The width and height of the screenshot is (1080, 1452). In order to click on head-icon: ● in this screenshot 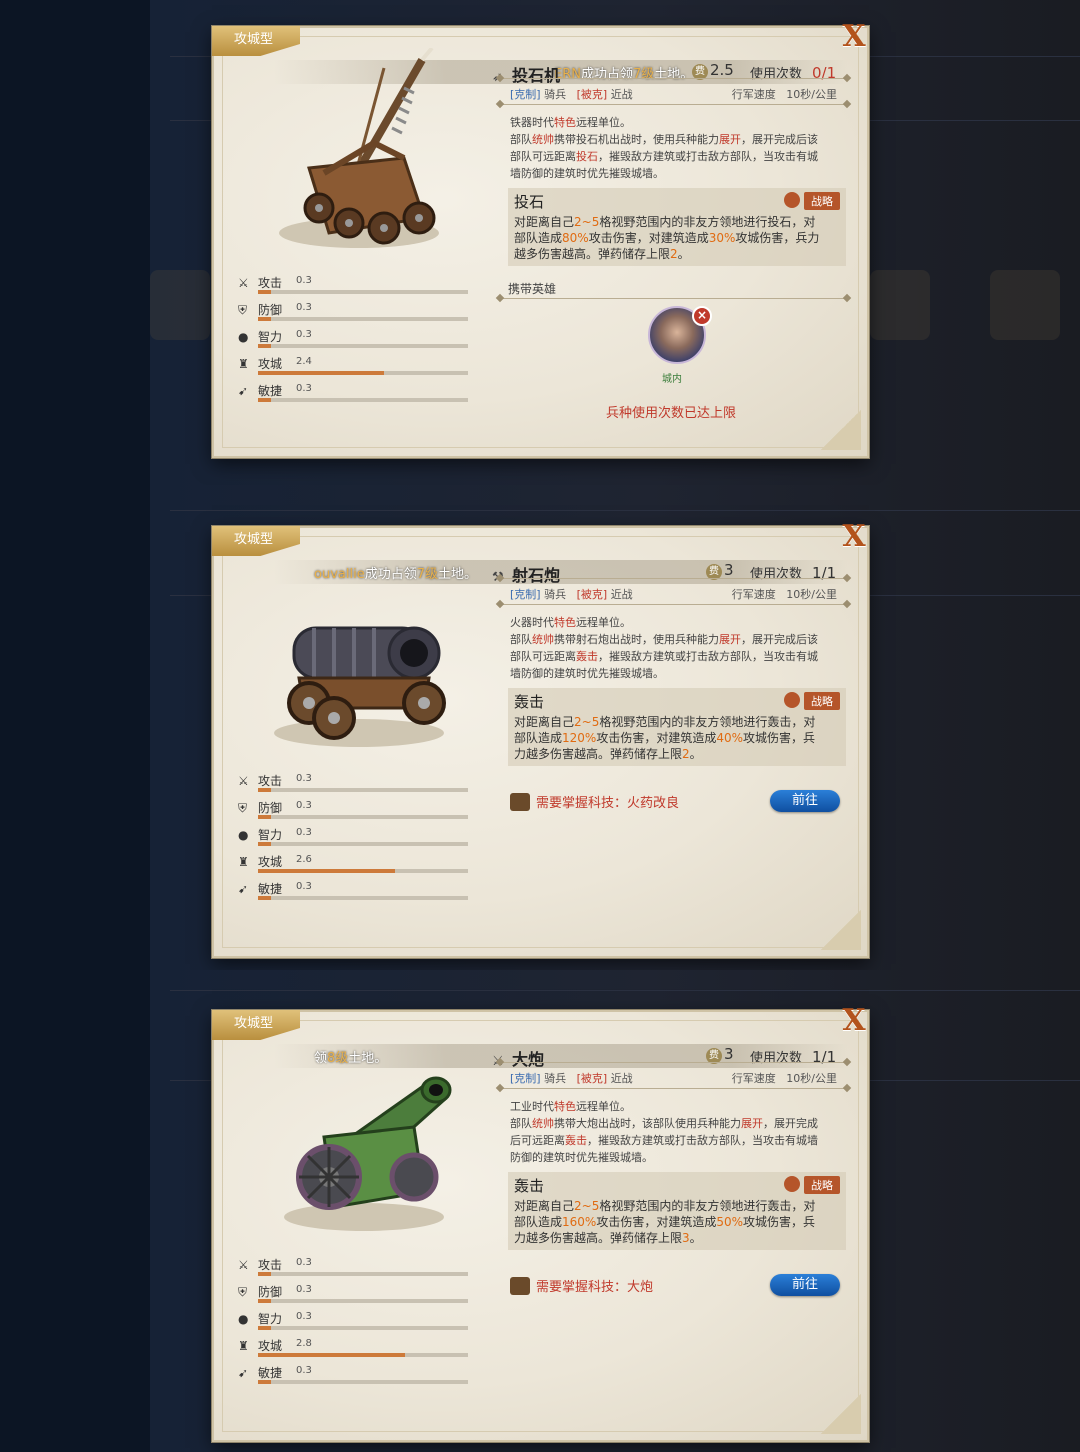, I will do `click(243, 337)`.